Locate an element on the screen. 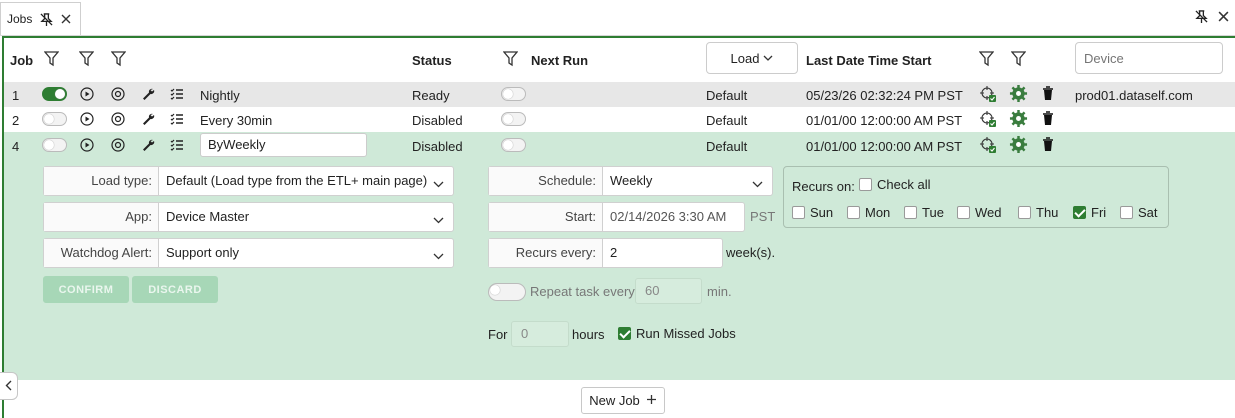  repeat-task-toggle is located at coordinates (507, 292).